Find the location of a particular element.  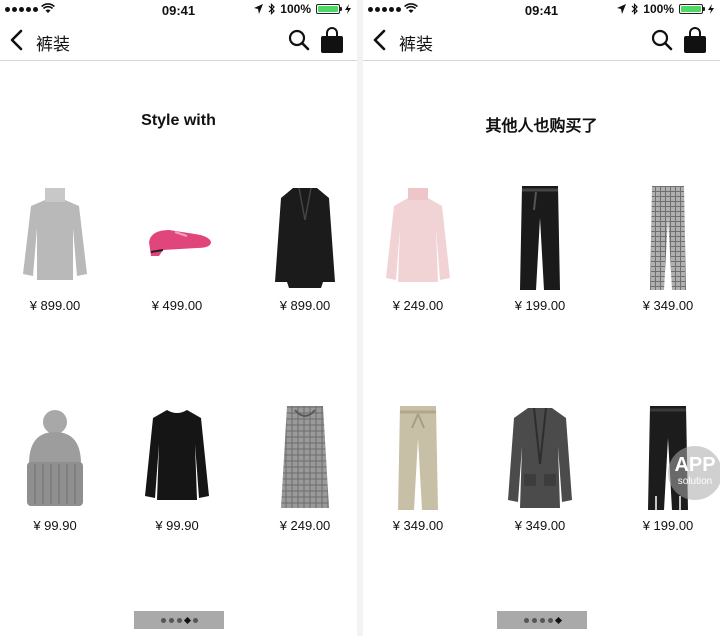

black-belted-trousers-image is located at coordinates (540, 238).